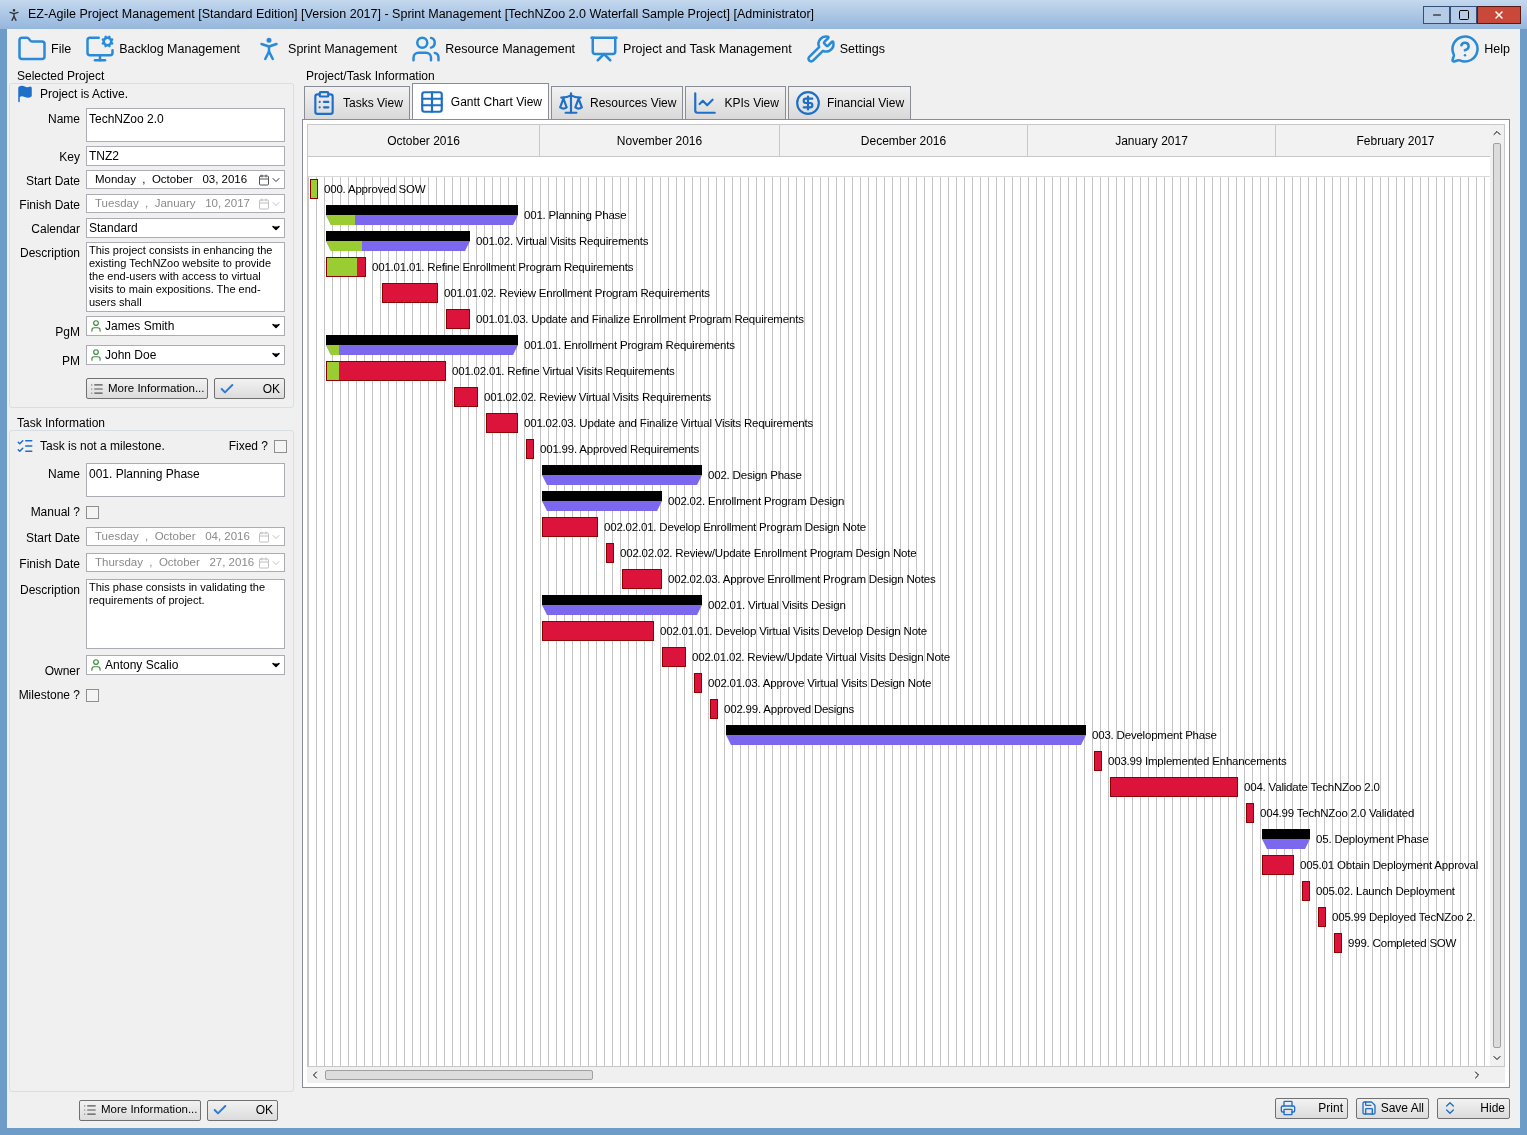 This screenshot has width=1527, height=1135. What do you see at coordinates (1480, 49) in the screenshot?
I see `help-button: Help` at bounding box center [1480, 49].